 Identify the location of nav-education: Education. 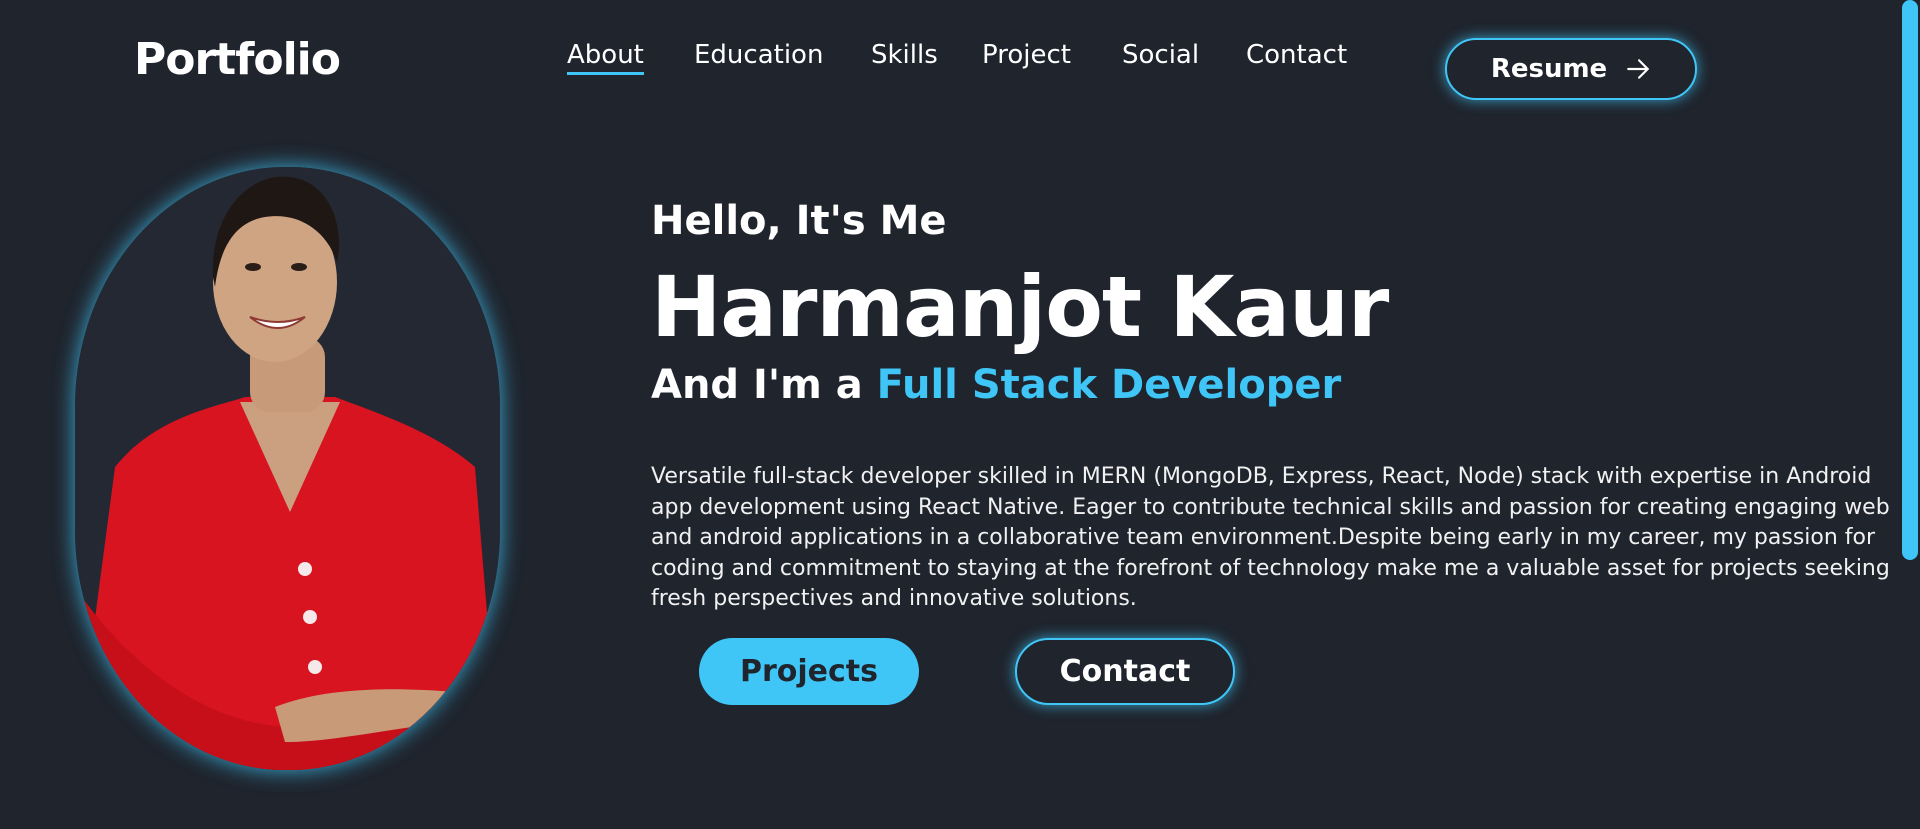
(758, 55).